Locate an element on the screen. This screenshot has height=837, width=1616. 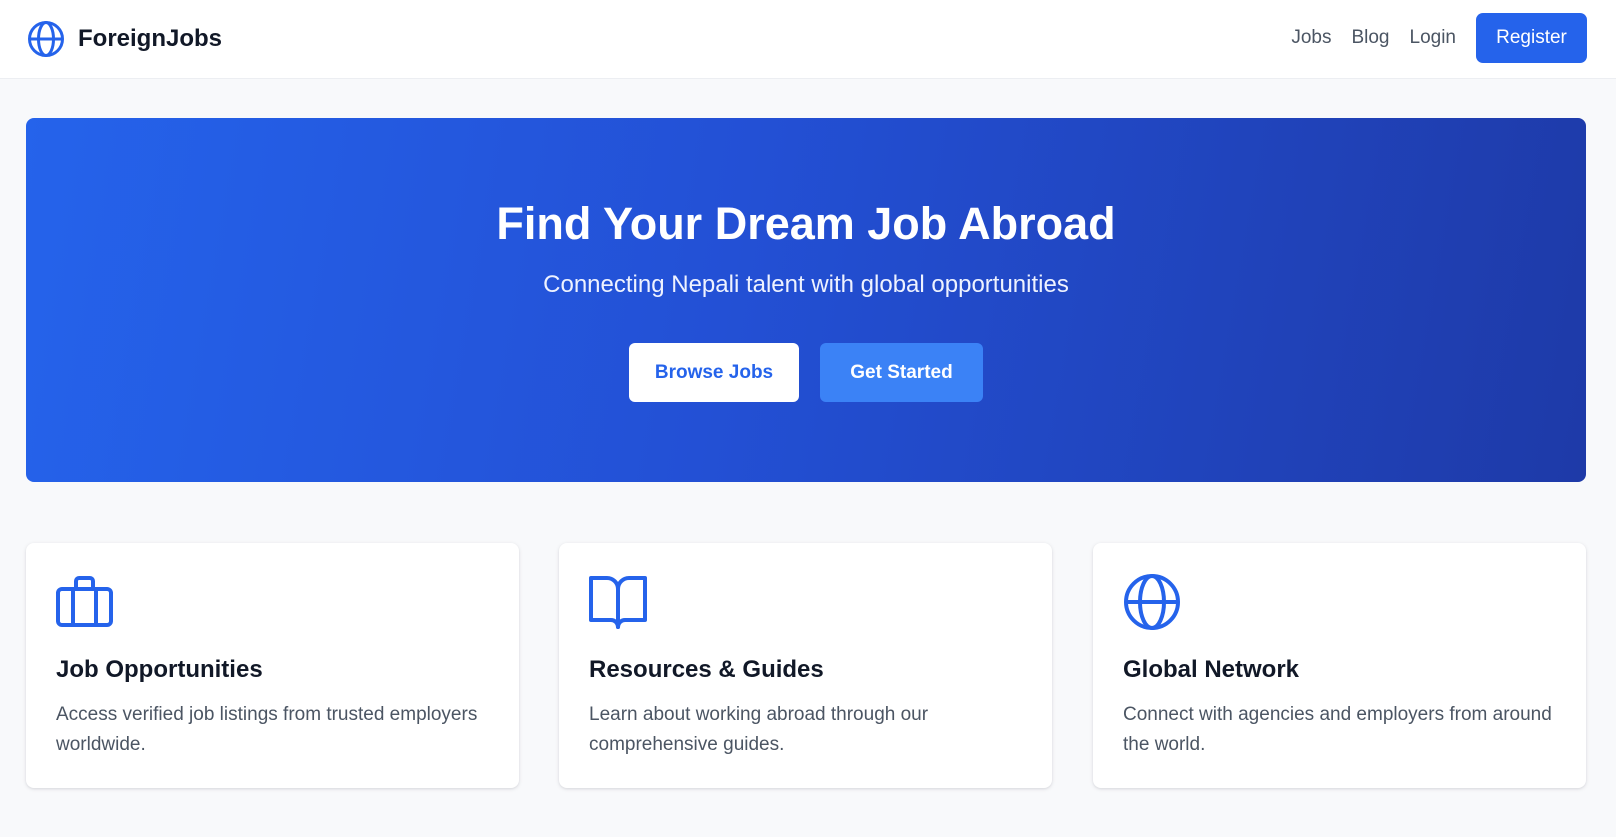
nav-link-login: Login is located at coordinates (1433, 38).